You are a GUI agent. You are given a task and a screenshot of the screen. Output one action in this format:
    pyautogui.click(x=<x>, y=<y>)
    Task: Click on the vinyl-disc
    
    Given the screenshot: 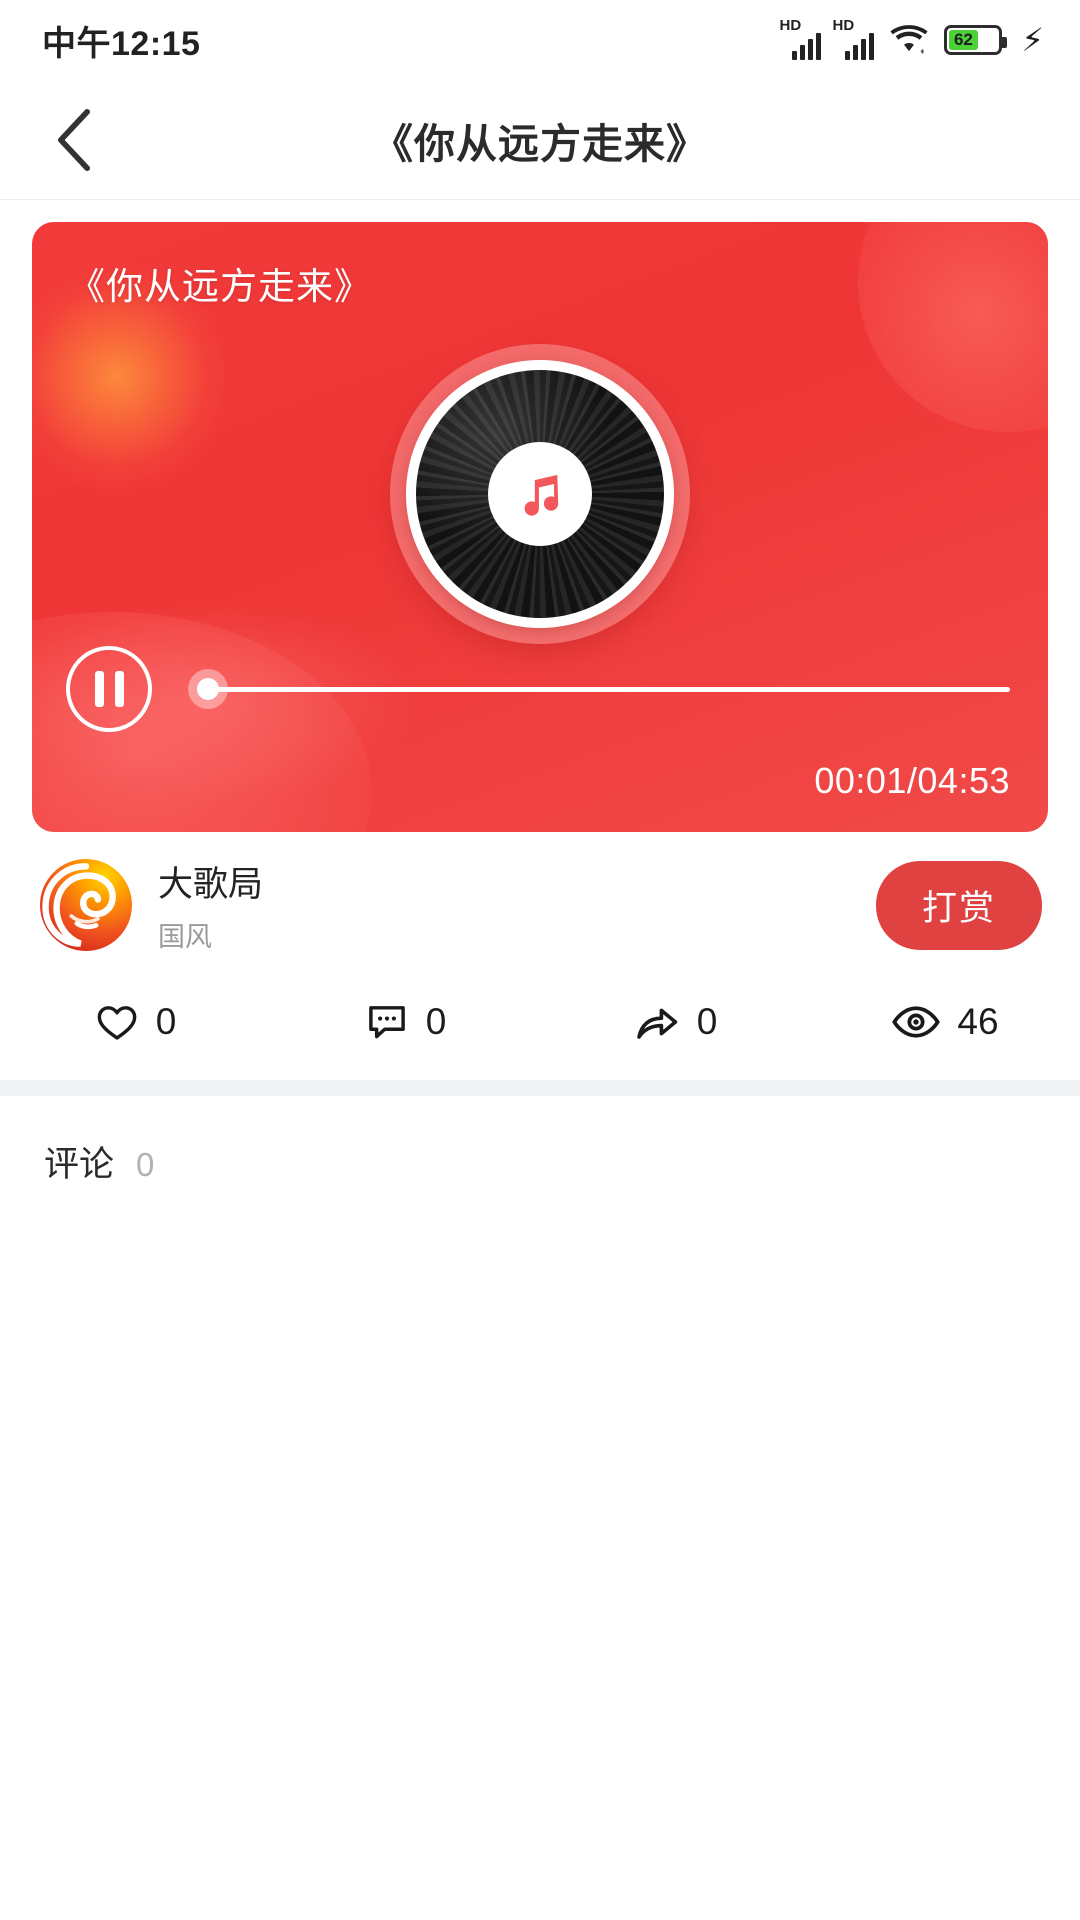 What is the action you would take?
    pyautogui.click(x=540, y=494)
    